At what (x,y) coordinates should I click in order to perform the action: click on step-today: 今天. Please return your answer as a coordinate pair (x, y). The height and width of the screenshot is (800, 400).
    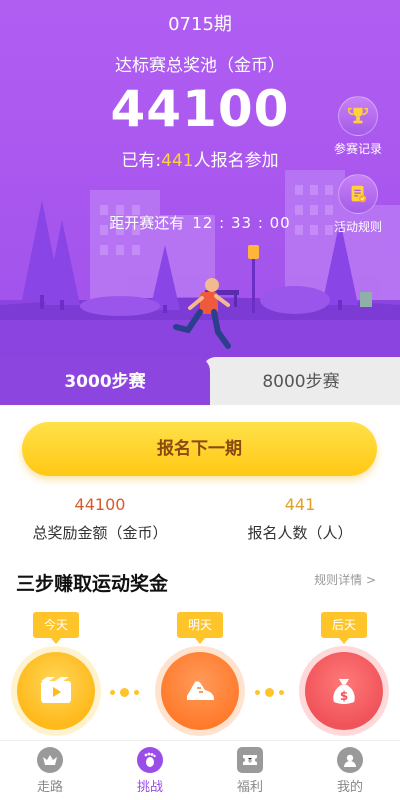
    Looking at the image, I should click on (56, 671).